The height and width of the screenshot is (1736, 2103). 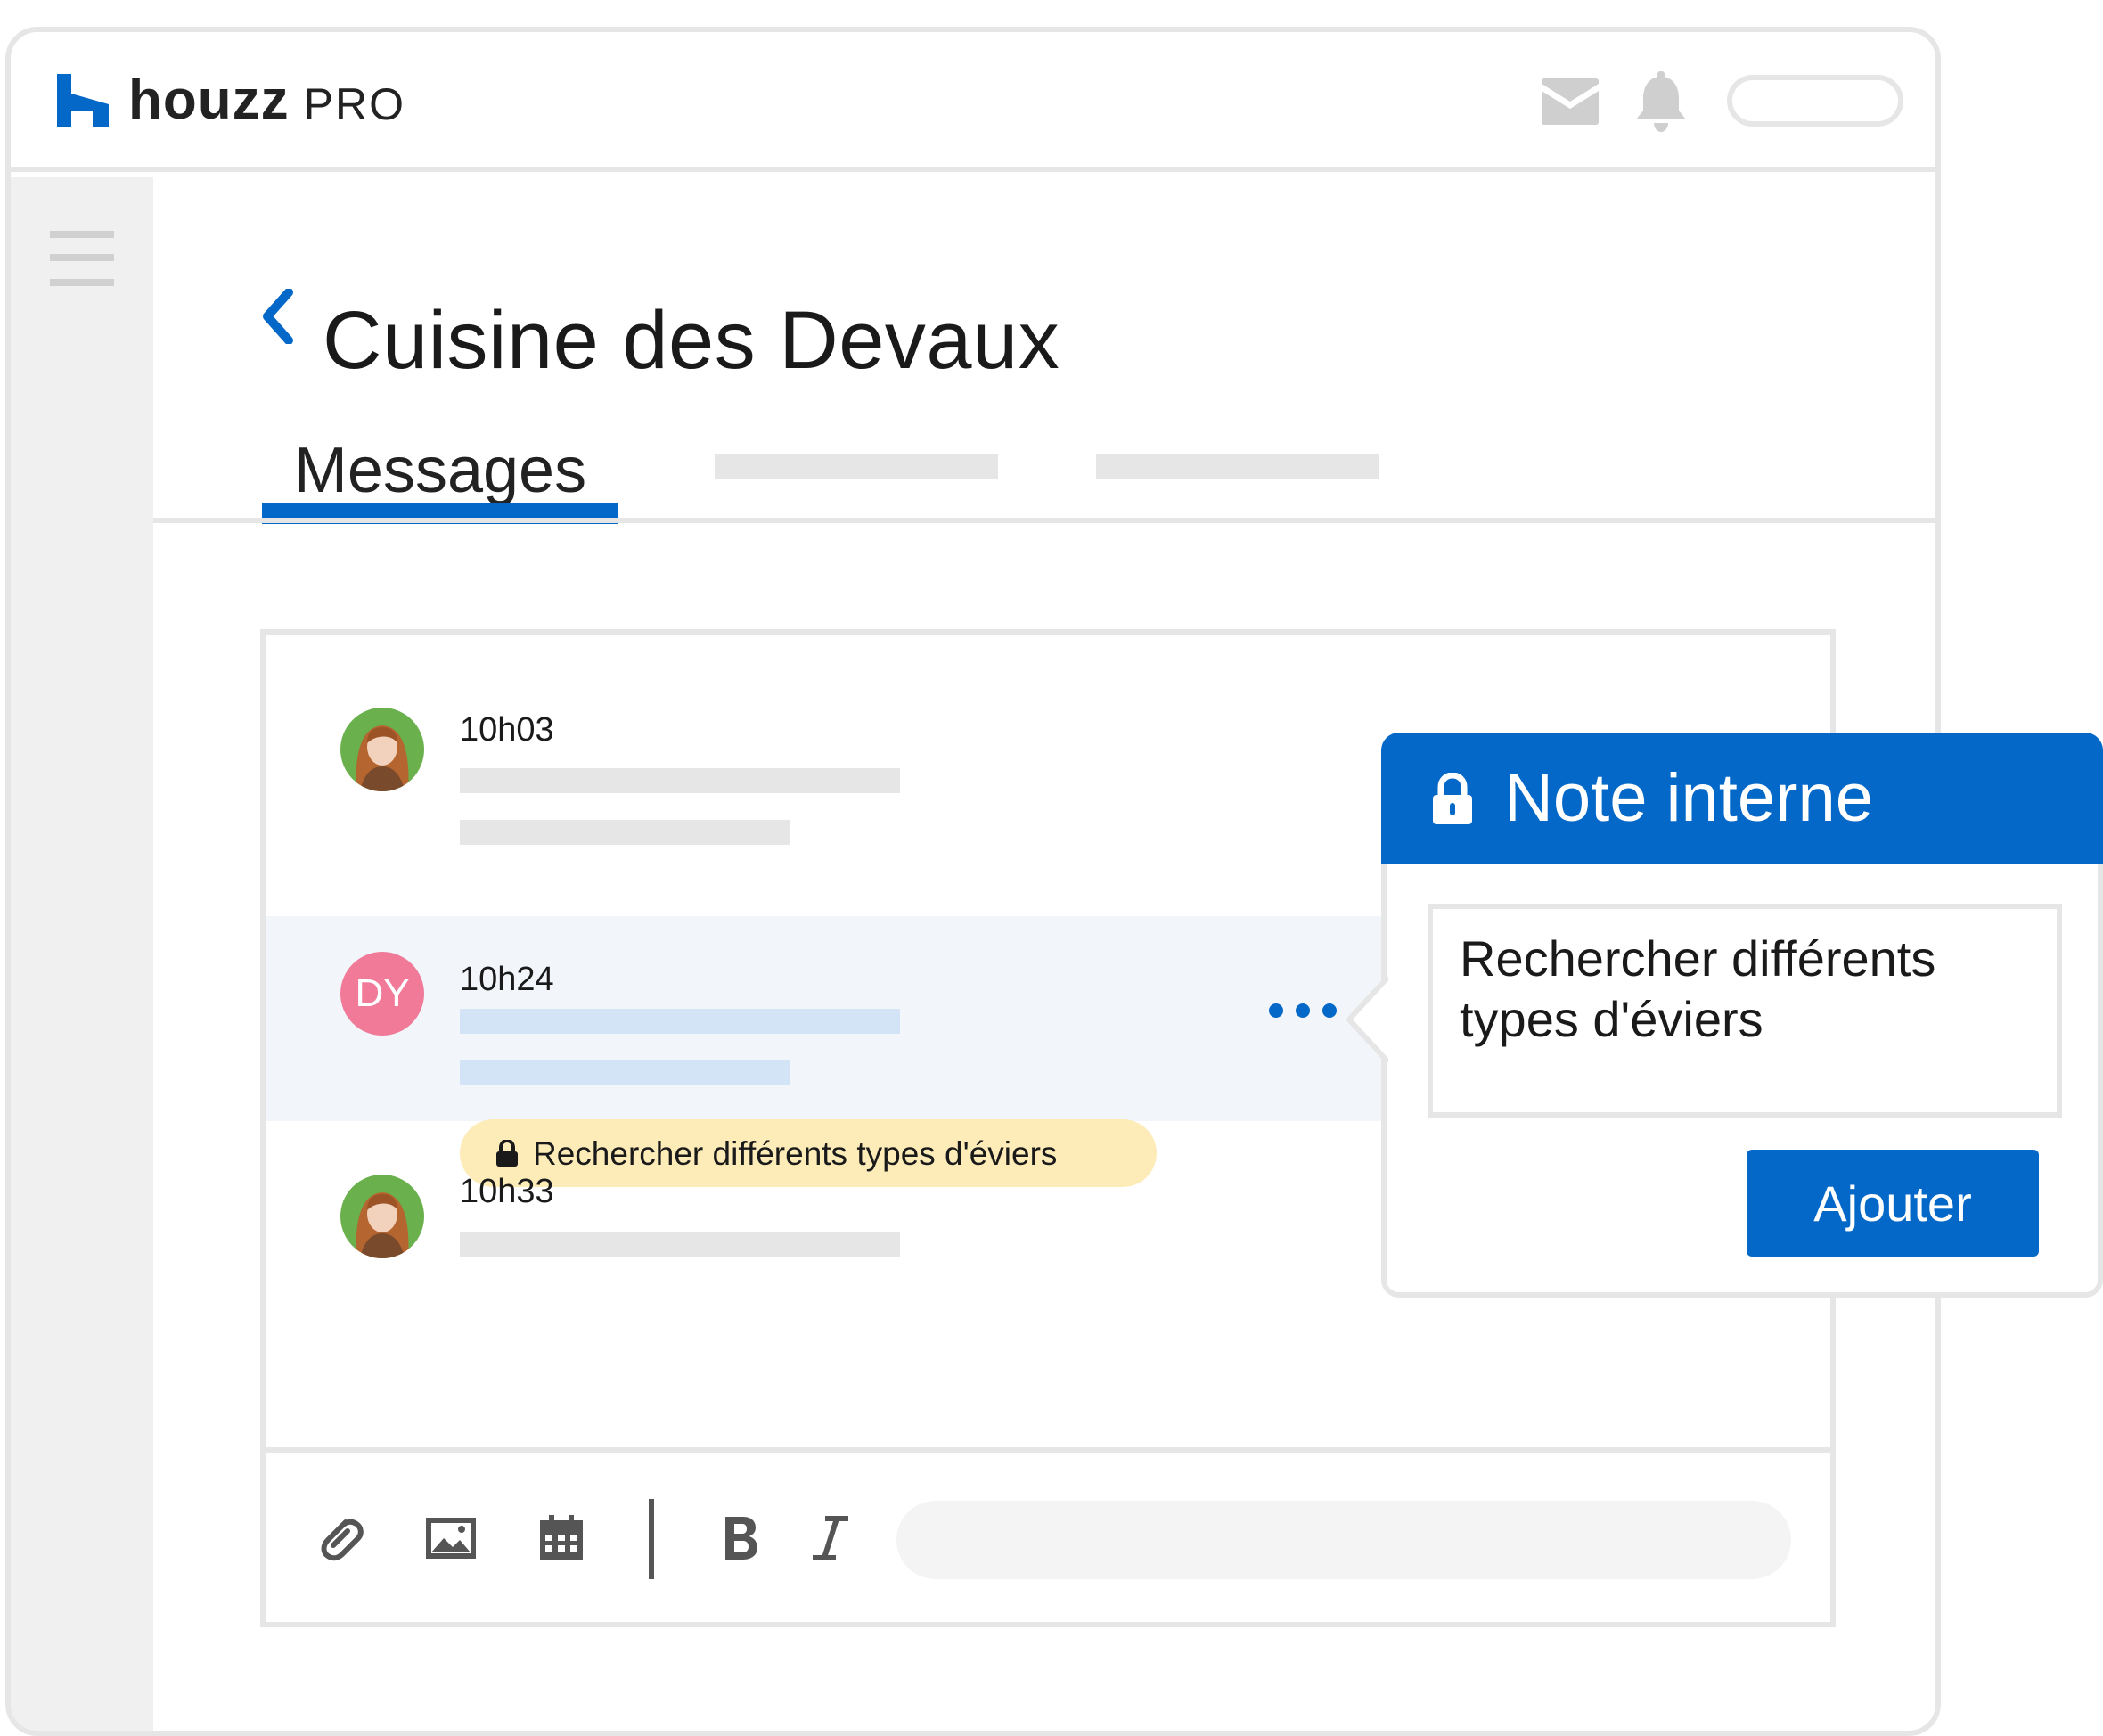 What do you see at coordinates (340, 1538) in the screenshot?
I see `paperclip-icon` at bounding box center [340, 1538].